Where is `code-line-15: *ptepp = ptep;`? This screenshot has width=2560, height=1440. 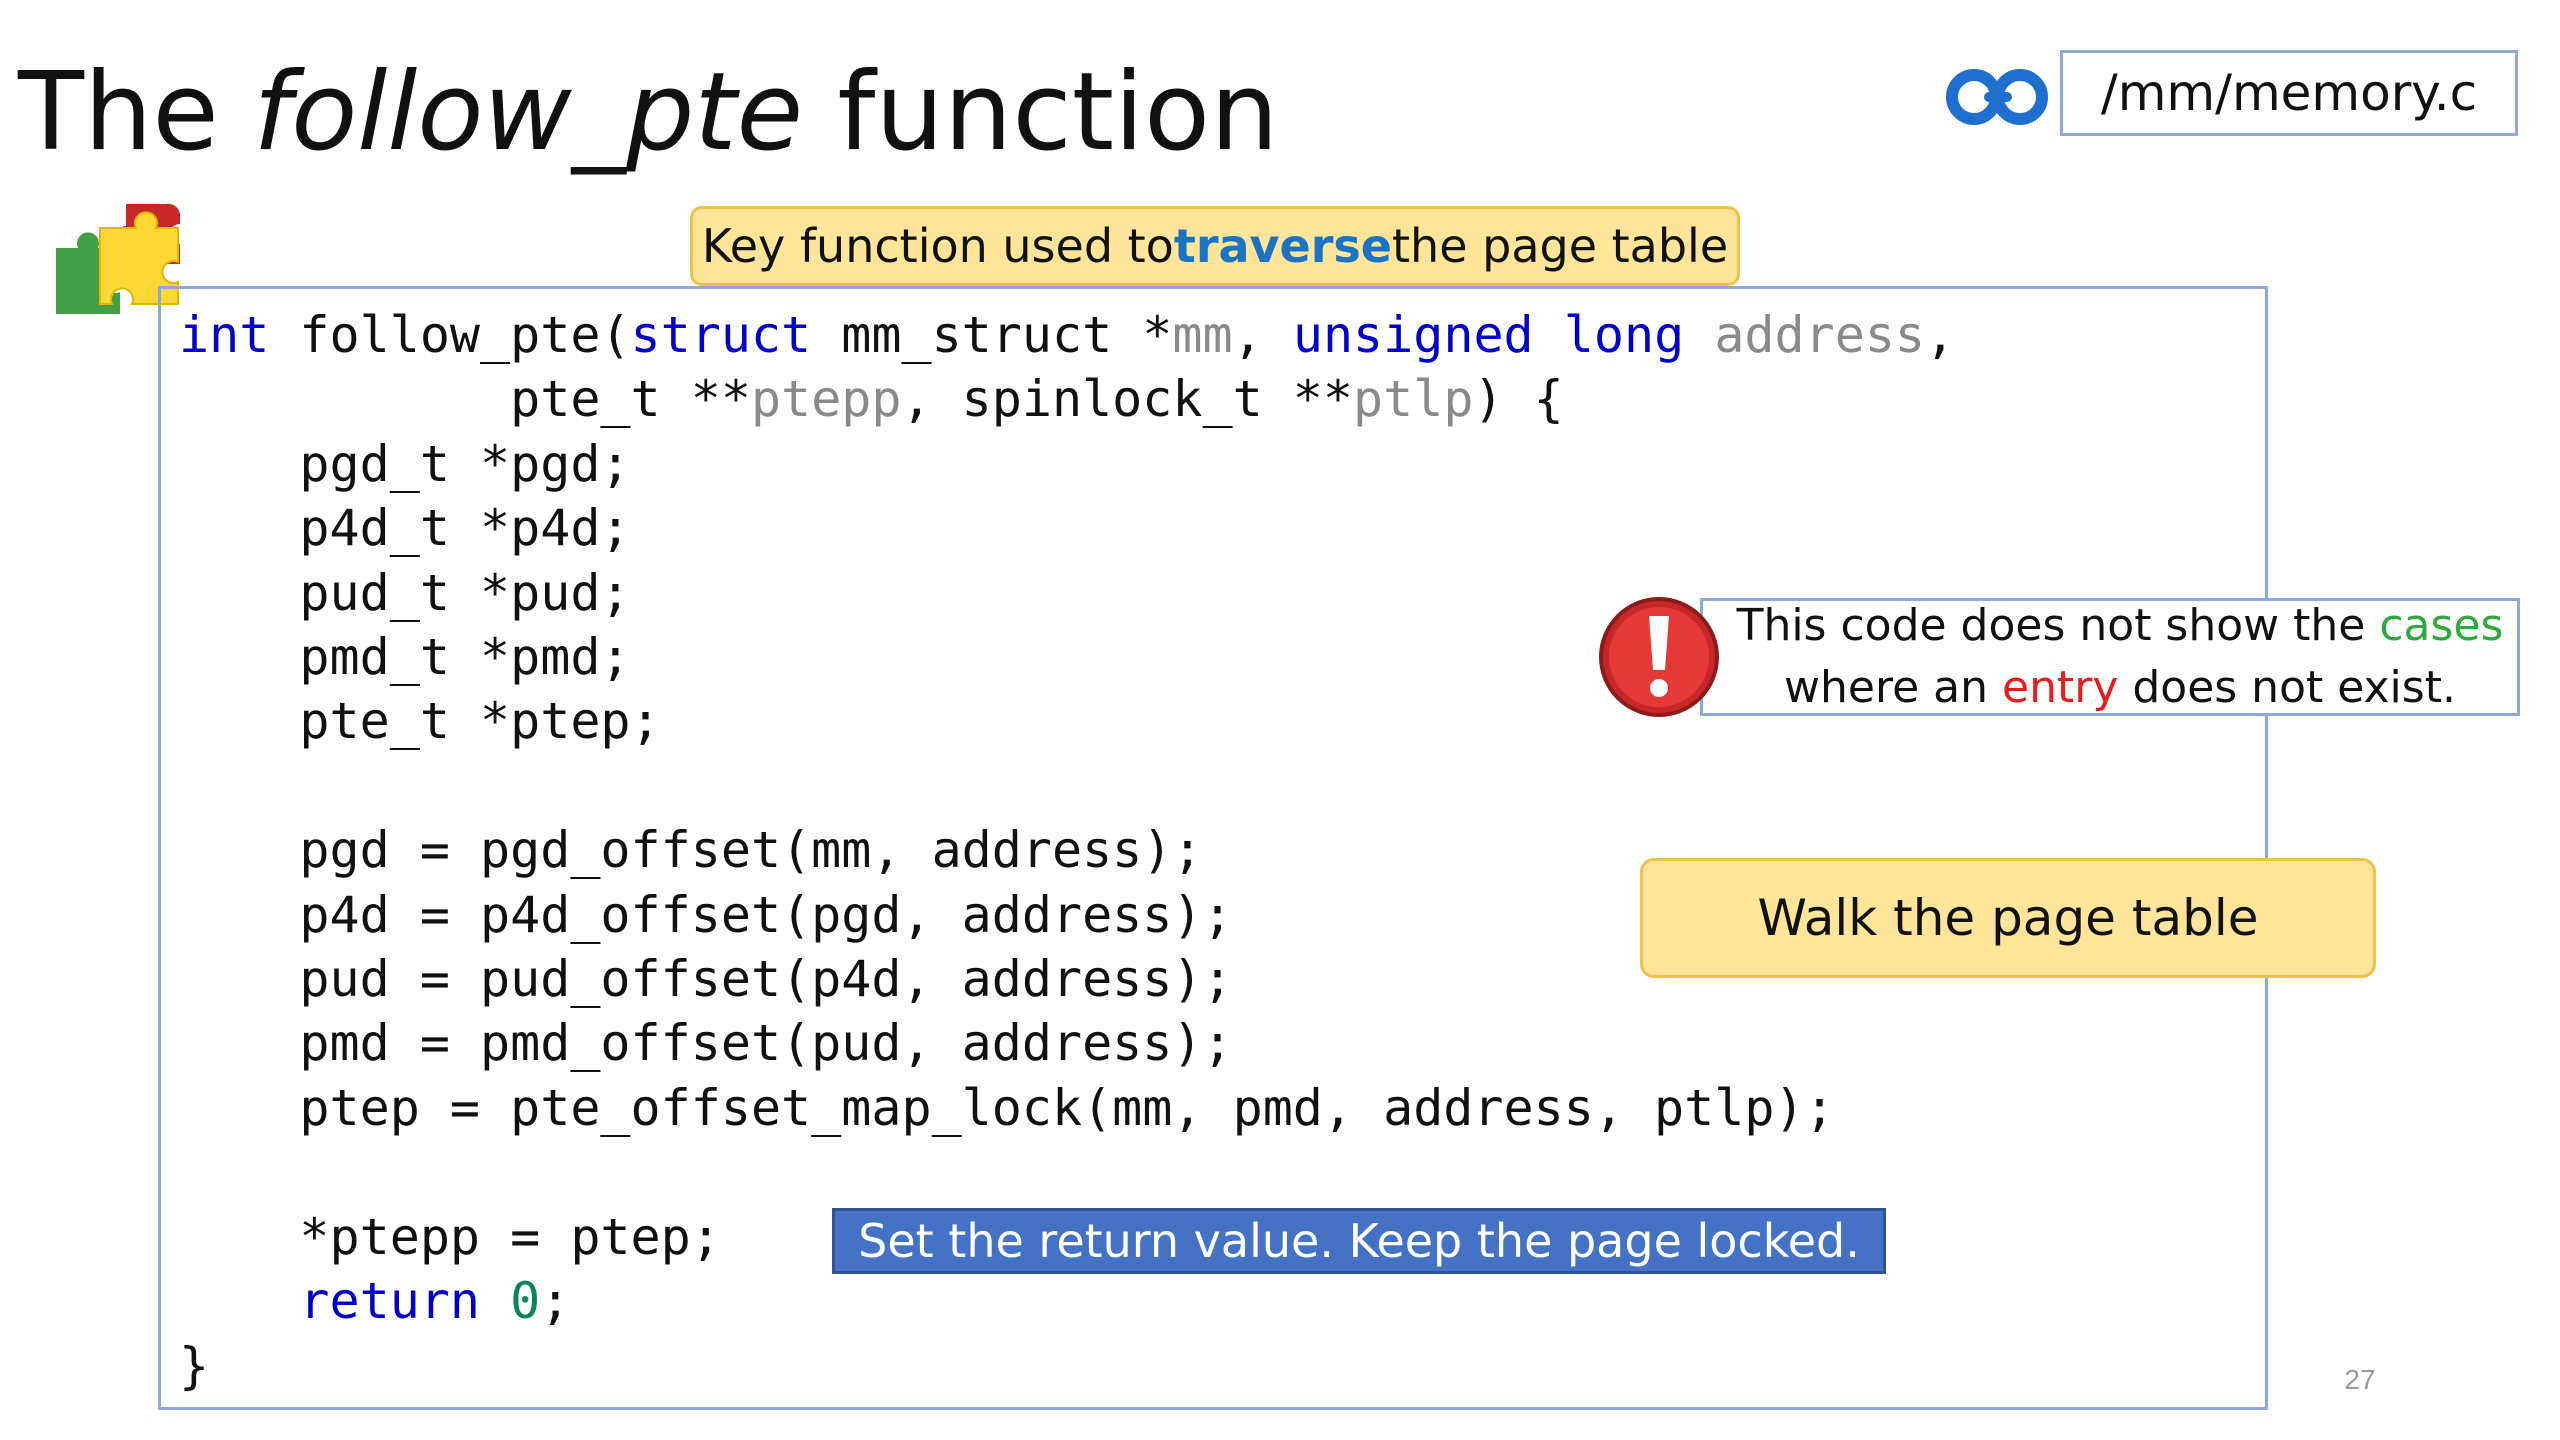
code-line-15: *ptepp = ptep; is located at coordinates (450, 1236).